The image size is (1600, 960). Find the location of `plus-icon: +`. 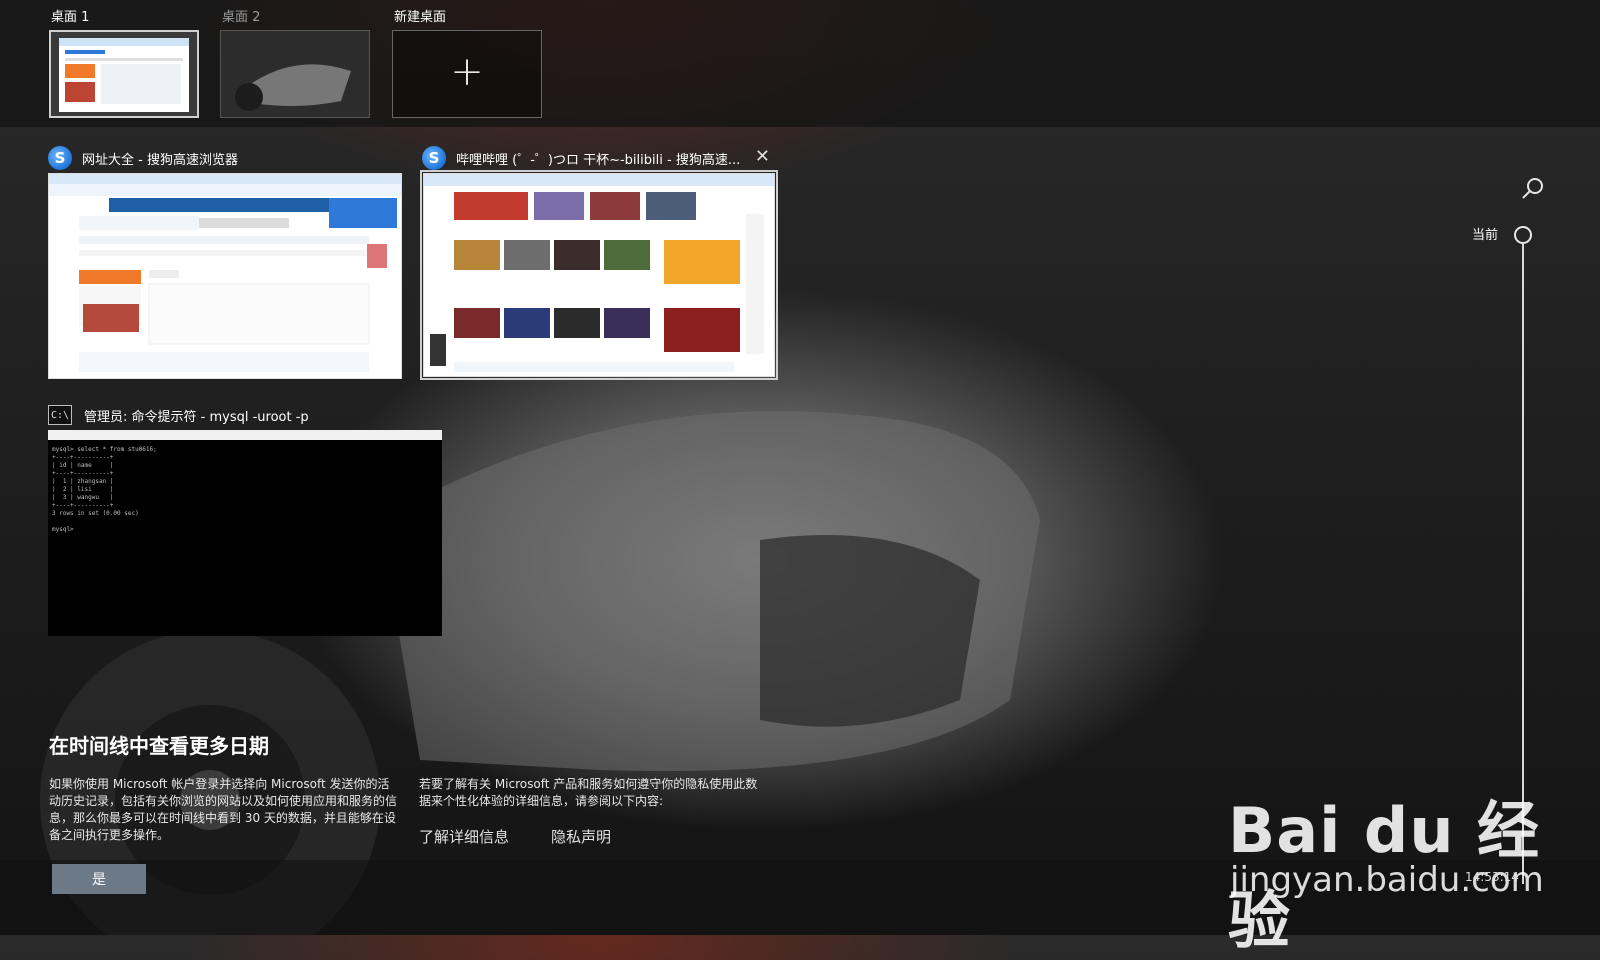

plus-icon: + is located at coordinates (467, 72).